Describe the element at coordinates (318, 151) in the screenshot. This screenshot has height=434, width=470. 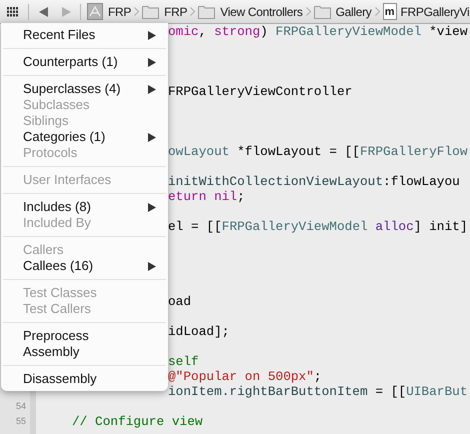
I see `code-line: owLayout *flowLayout = [[FRPGalleryFlow` at that location.